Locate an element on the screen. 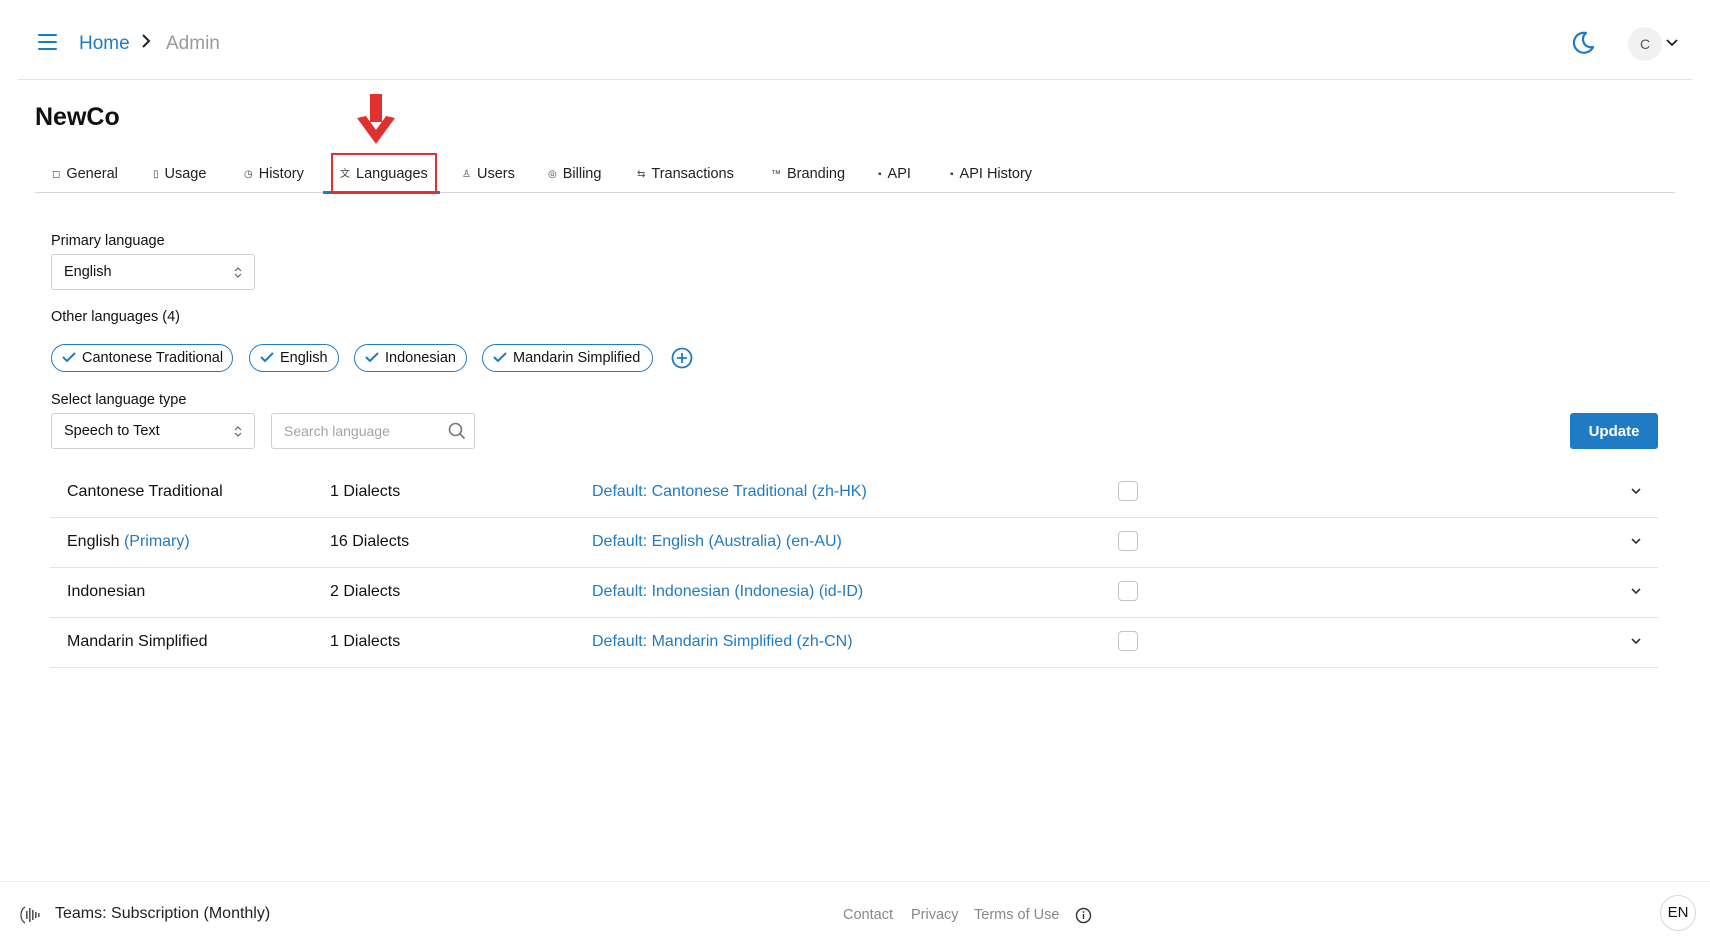  tab-label: Users is located at coordinates (495, 174).